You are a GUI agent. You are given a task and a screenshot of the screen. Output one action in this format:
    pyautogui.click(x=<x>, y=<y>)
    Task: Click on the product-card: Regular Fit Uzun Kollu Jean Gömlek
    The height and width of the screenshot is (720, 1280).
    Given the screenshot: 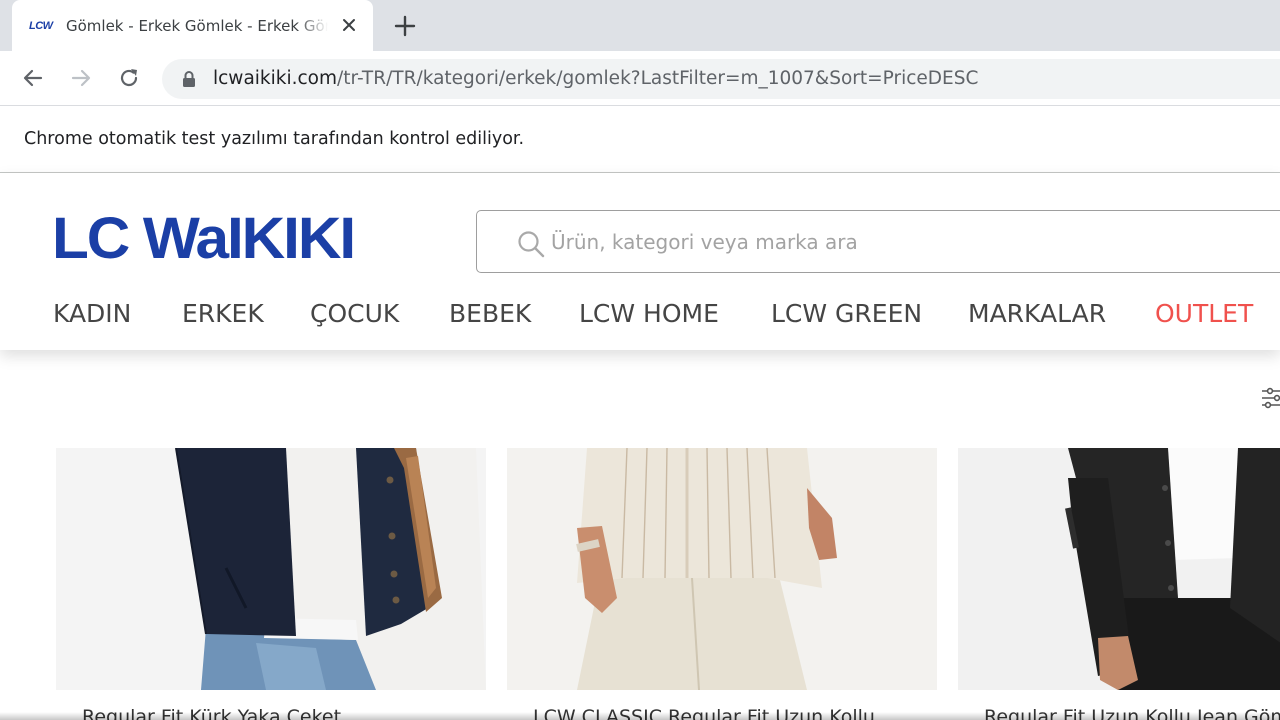 What is the action you would take?
    pyautogui.click(x=1119, y=584)
    